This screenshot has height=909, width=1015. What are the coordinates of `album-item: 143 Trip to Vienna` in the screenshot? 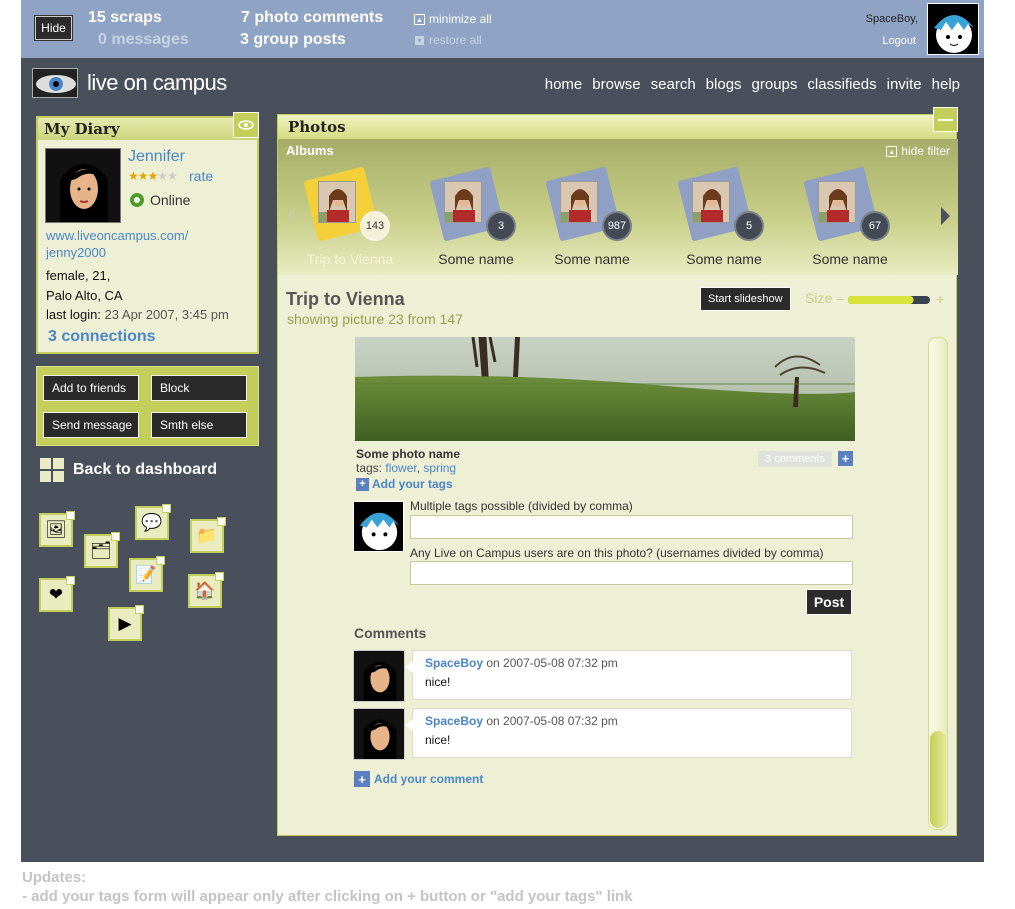 It's located at (355, 221).